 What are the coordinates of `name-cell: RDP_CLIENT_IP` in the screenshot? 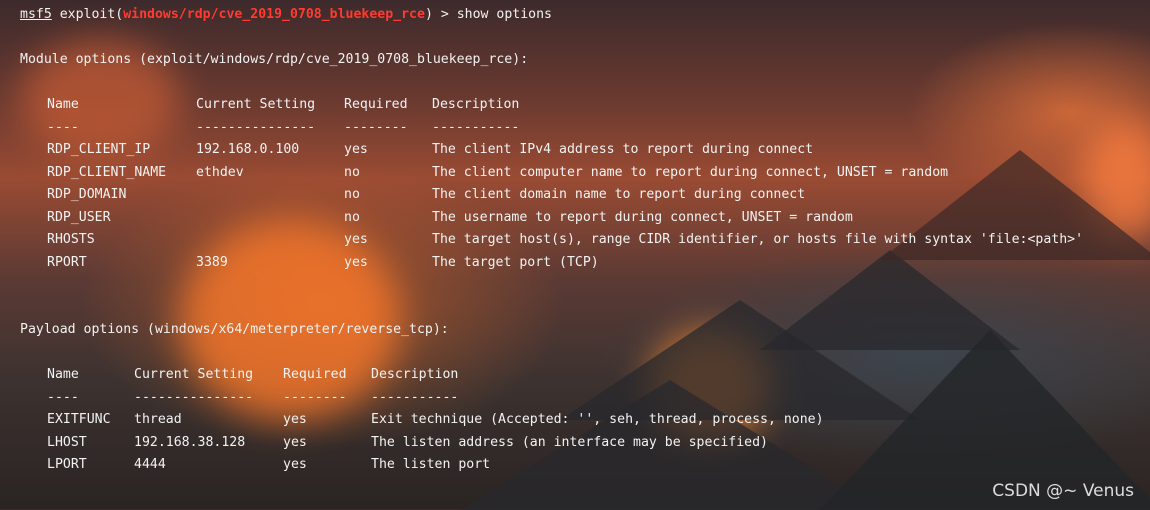 It's located at (99, 149).